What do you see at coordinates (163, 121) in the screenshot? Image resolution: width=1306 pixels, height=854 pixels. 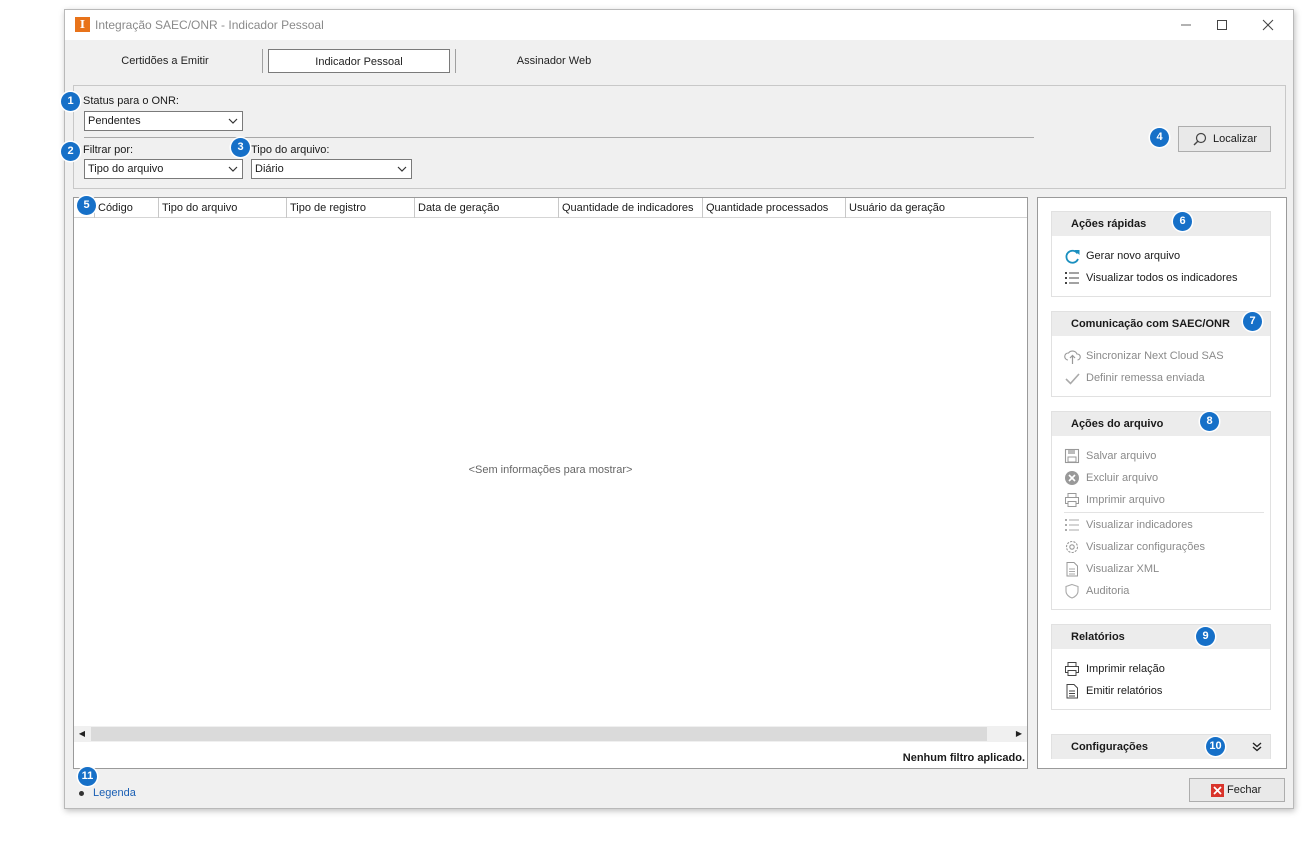 I see `status-select: Pendentes` at bounding box center [163, 121].